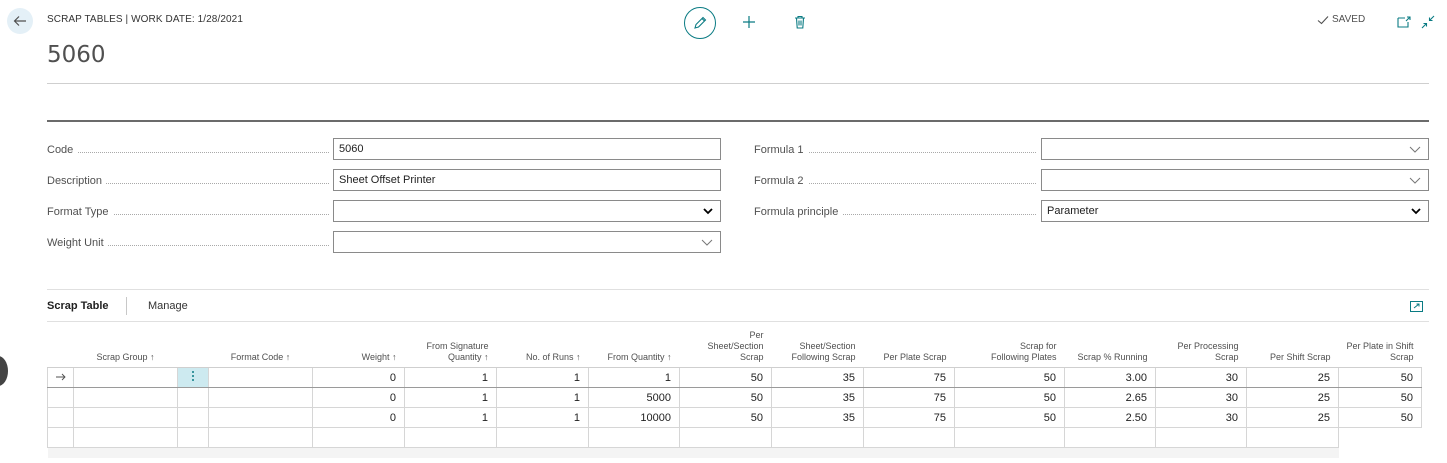  I want to click on row-indicator, so click(60, 377).